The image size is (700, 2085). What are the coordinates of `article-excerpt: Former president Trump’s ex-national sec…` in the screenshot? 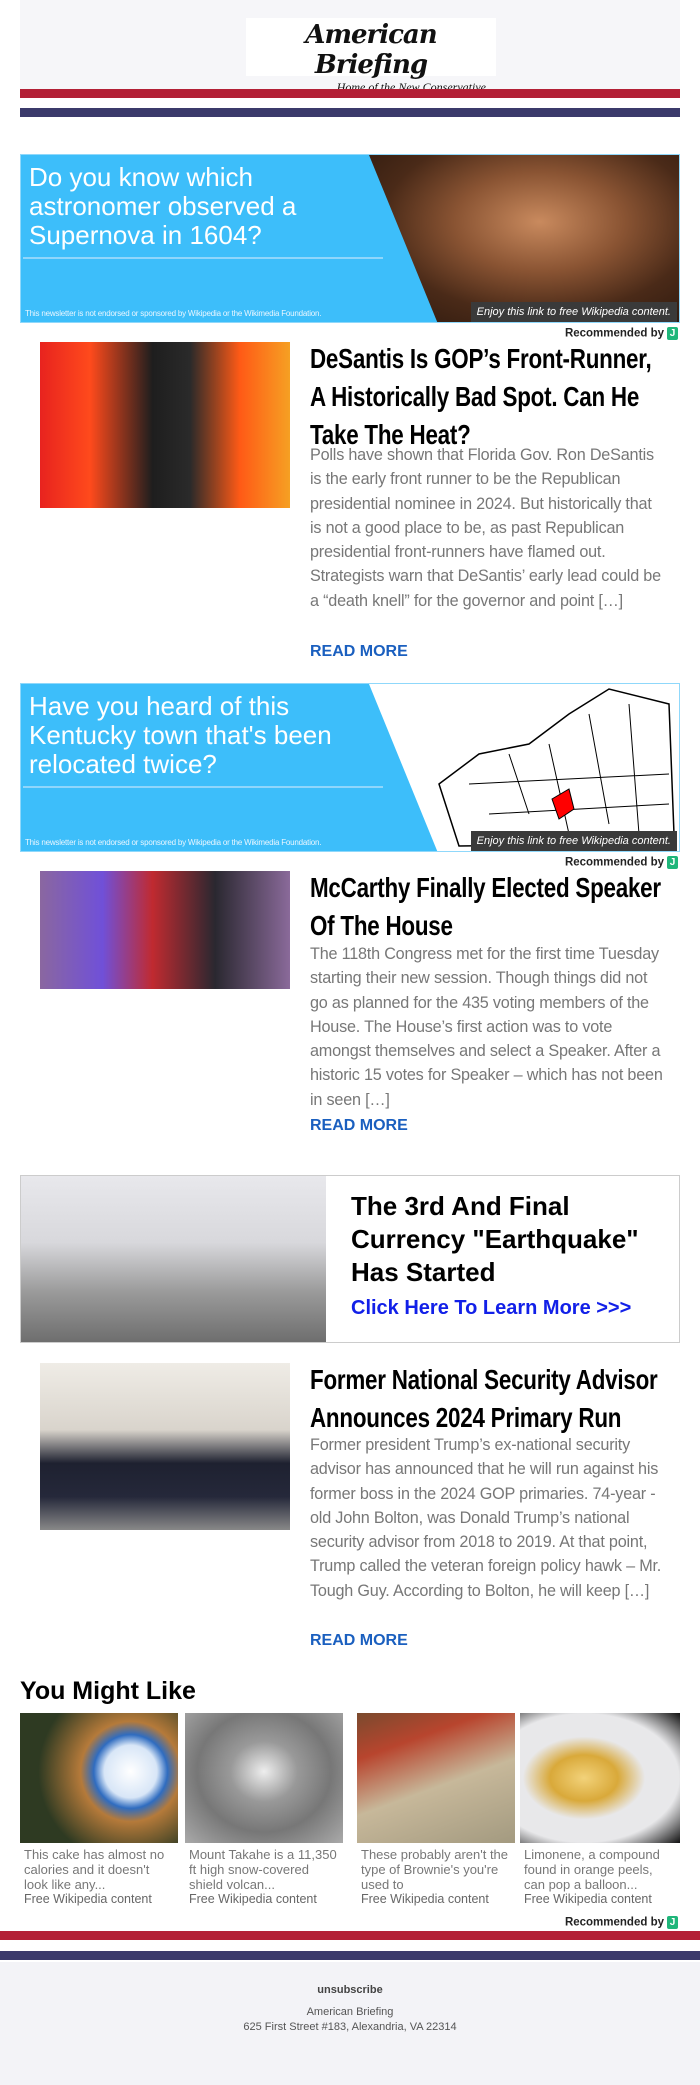 It's located at (486, 1518).